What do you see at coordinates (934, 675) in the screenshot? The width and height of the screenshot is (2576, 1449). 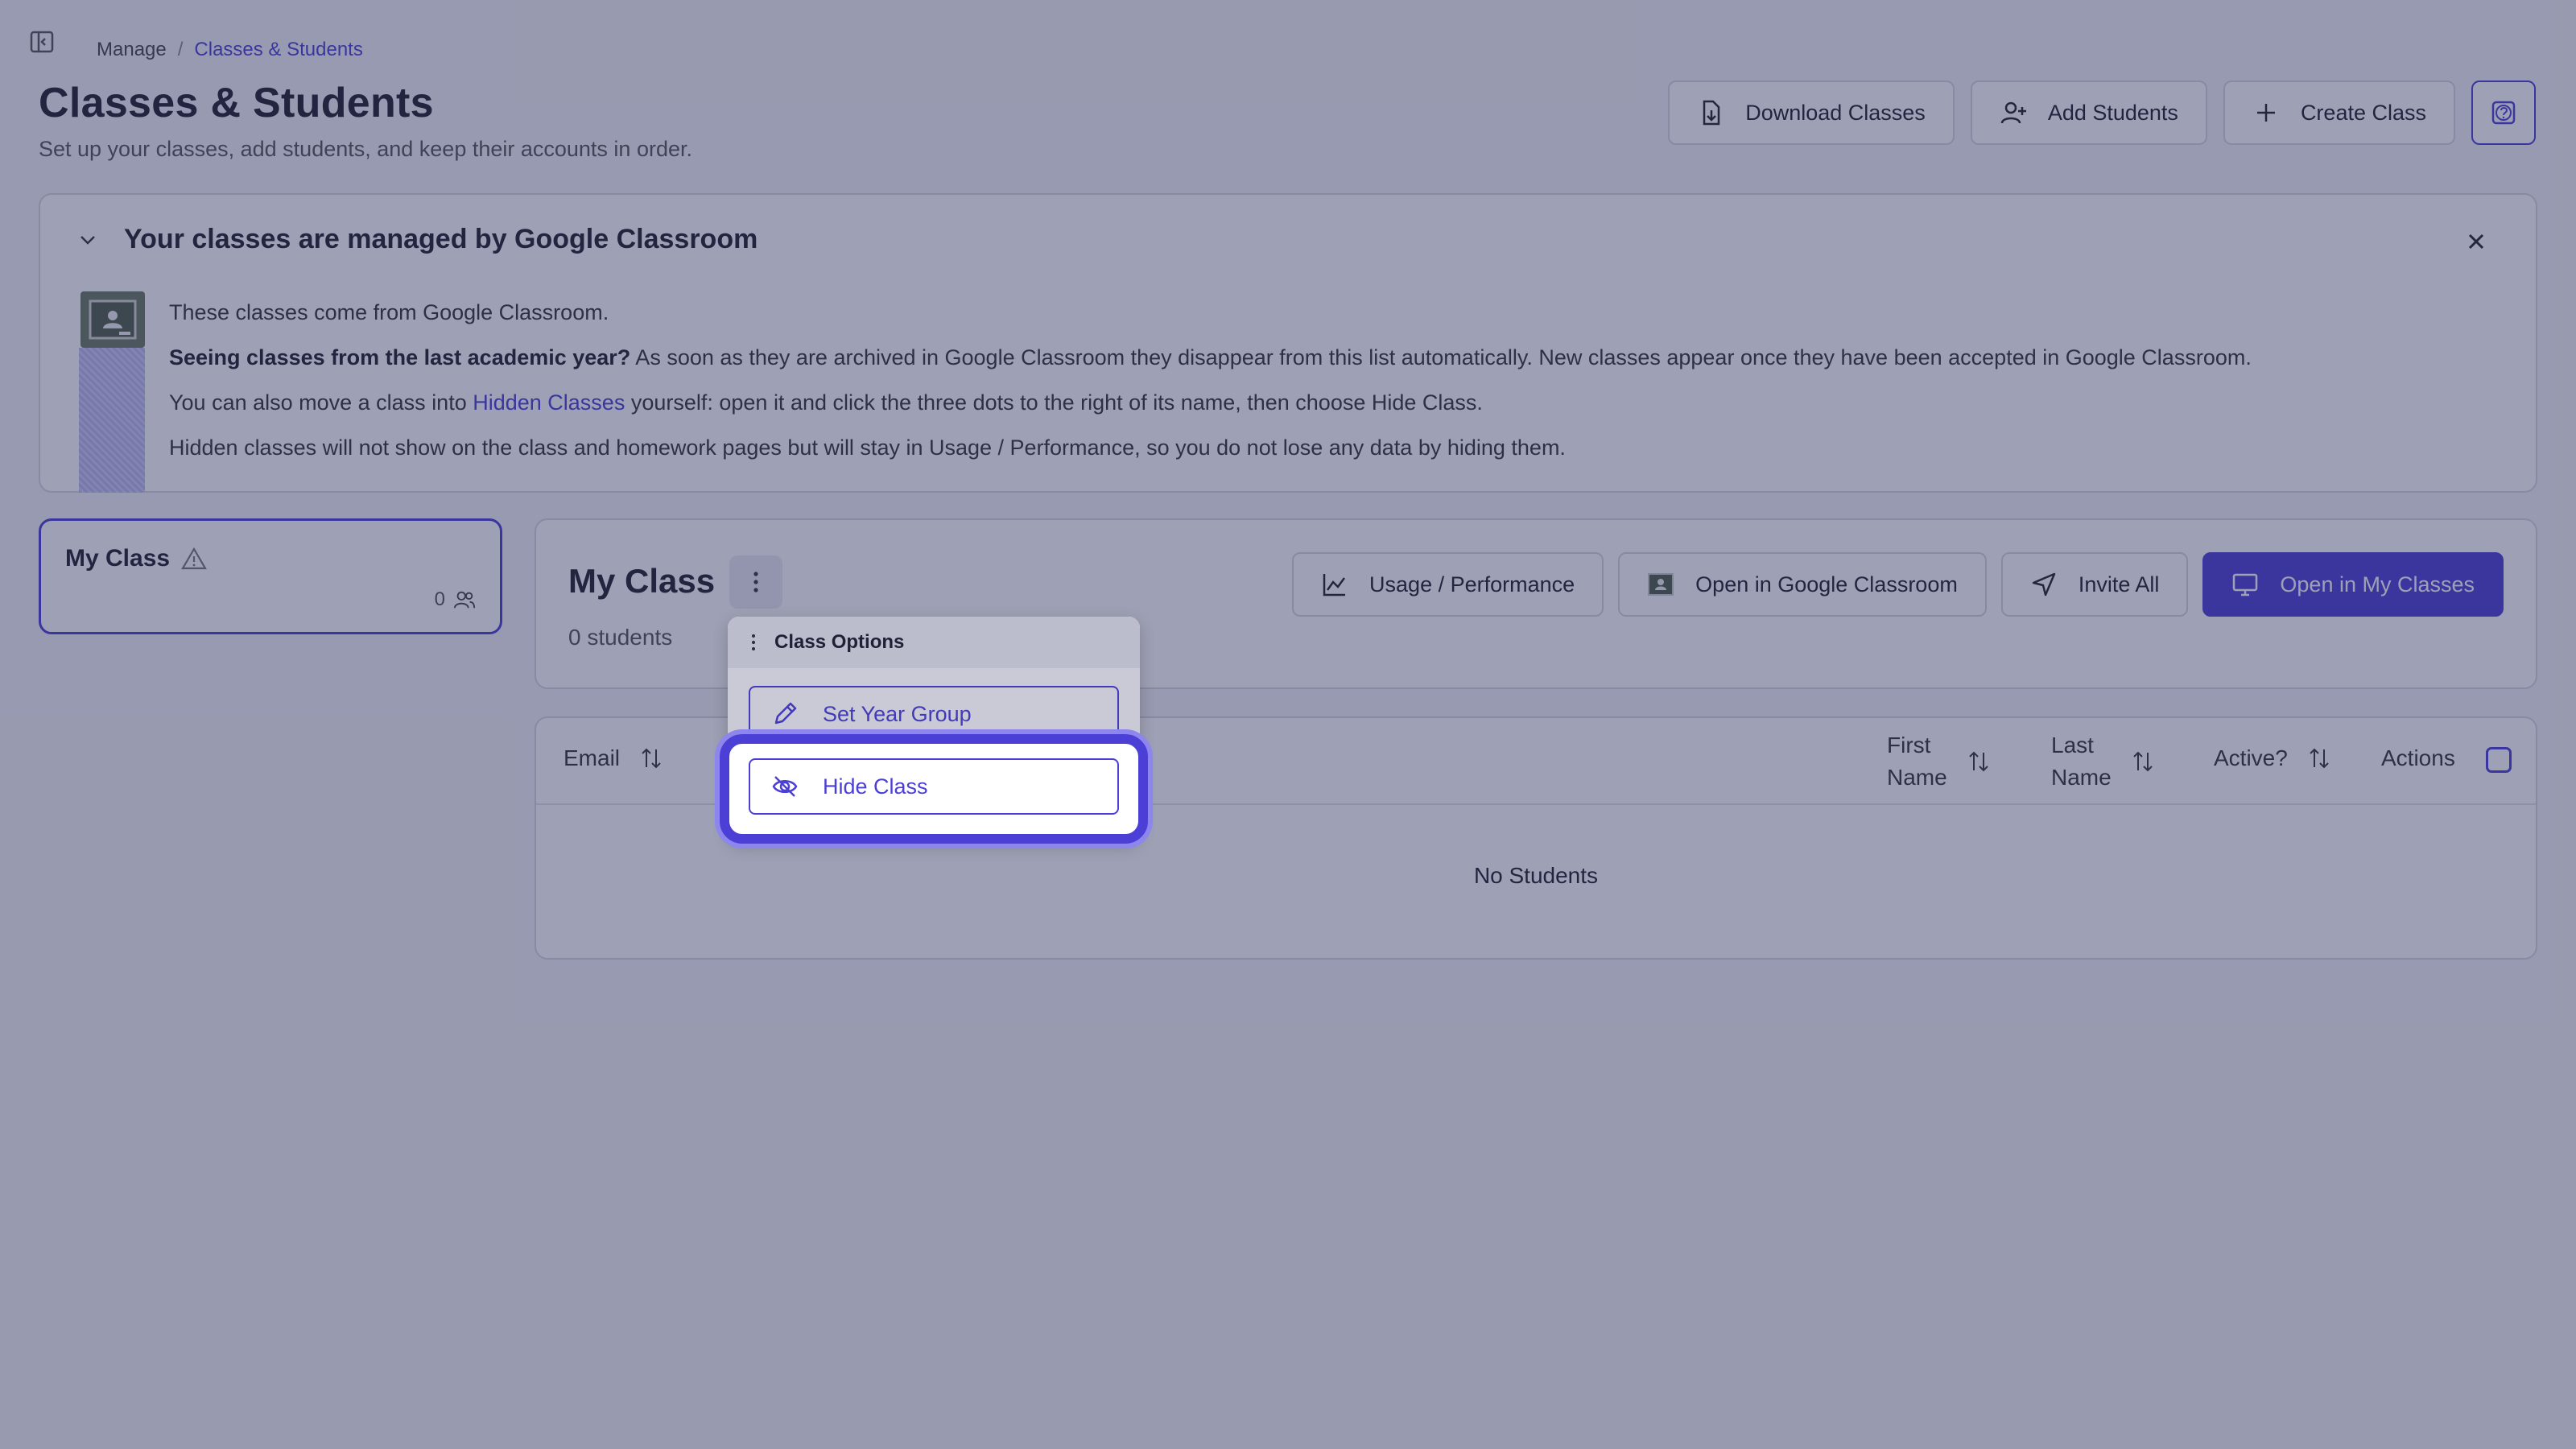 I see `menu-dim` at bounding box center [934, 675].